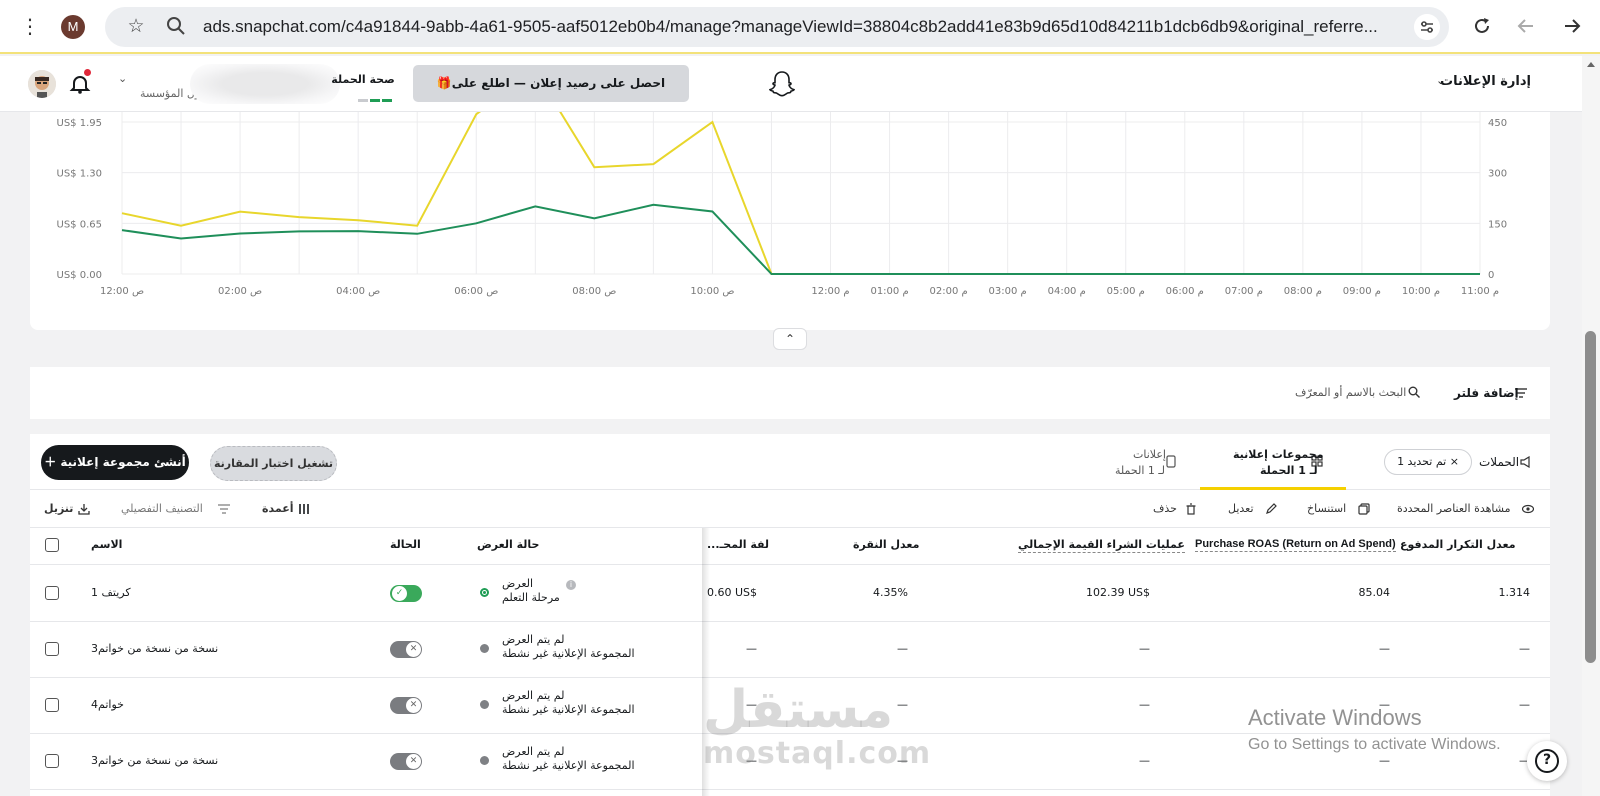 The image size is (1600, 796). What do you see at coordinates (136, 26) in the screenshot?
I see `bookmark-star-icon: ☆` at bounding box center [136, 26].